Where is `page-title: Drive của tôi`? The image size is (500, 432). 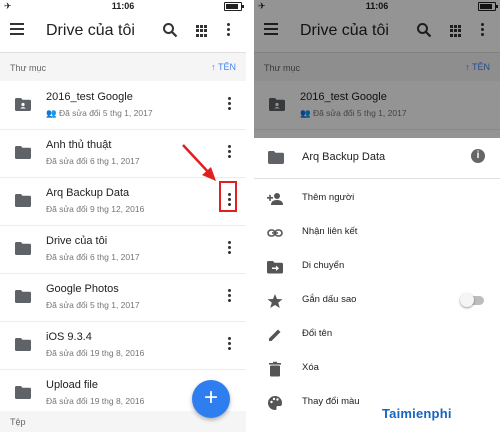
page-title: Drive của tôi is located at coordinates (90, 30).